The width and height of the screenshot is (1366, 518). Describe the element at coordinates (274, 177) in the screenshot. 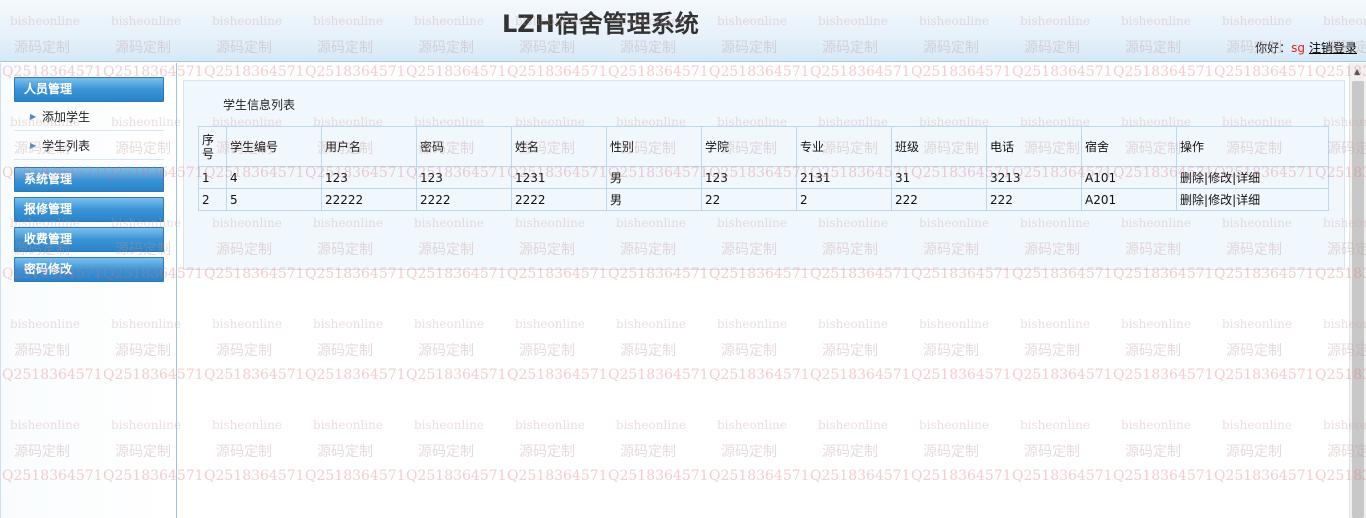

I see `table-cell: 4` at that location.